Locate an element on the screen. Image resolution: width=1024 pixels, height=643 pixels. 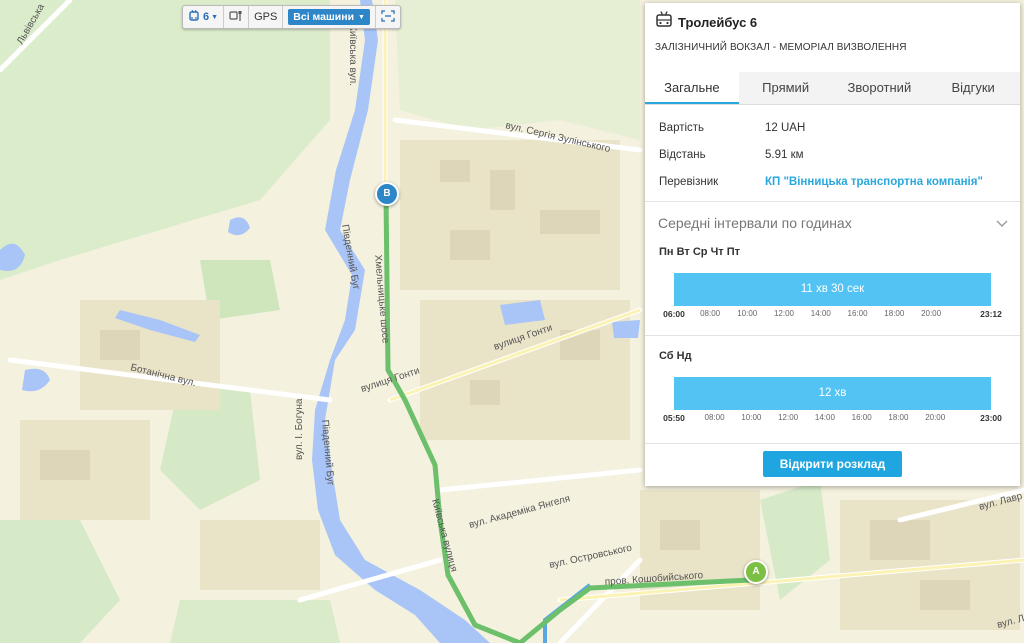
info-row-distance: Відстань 5.91 км is located at coordinates (832, 154).